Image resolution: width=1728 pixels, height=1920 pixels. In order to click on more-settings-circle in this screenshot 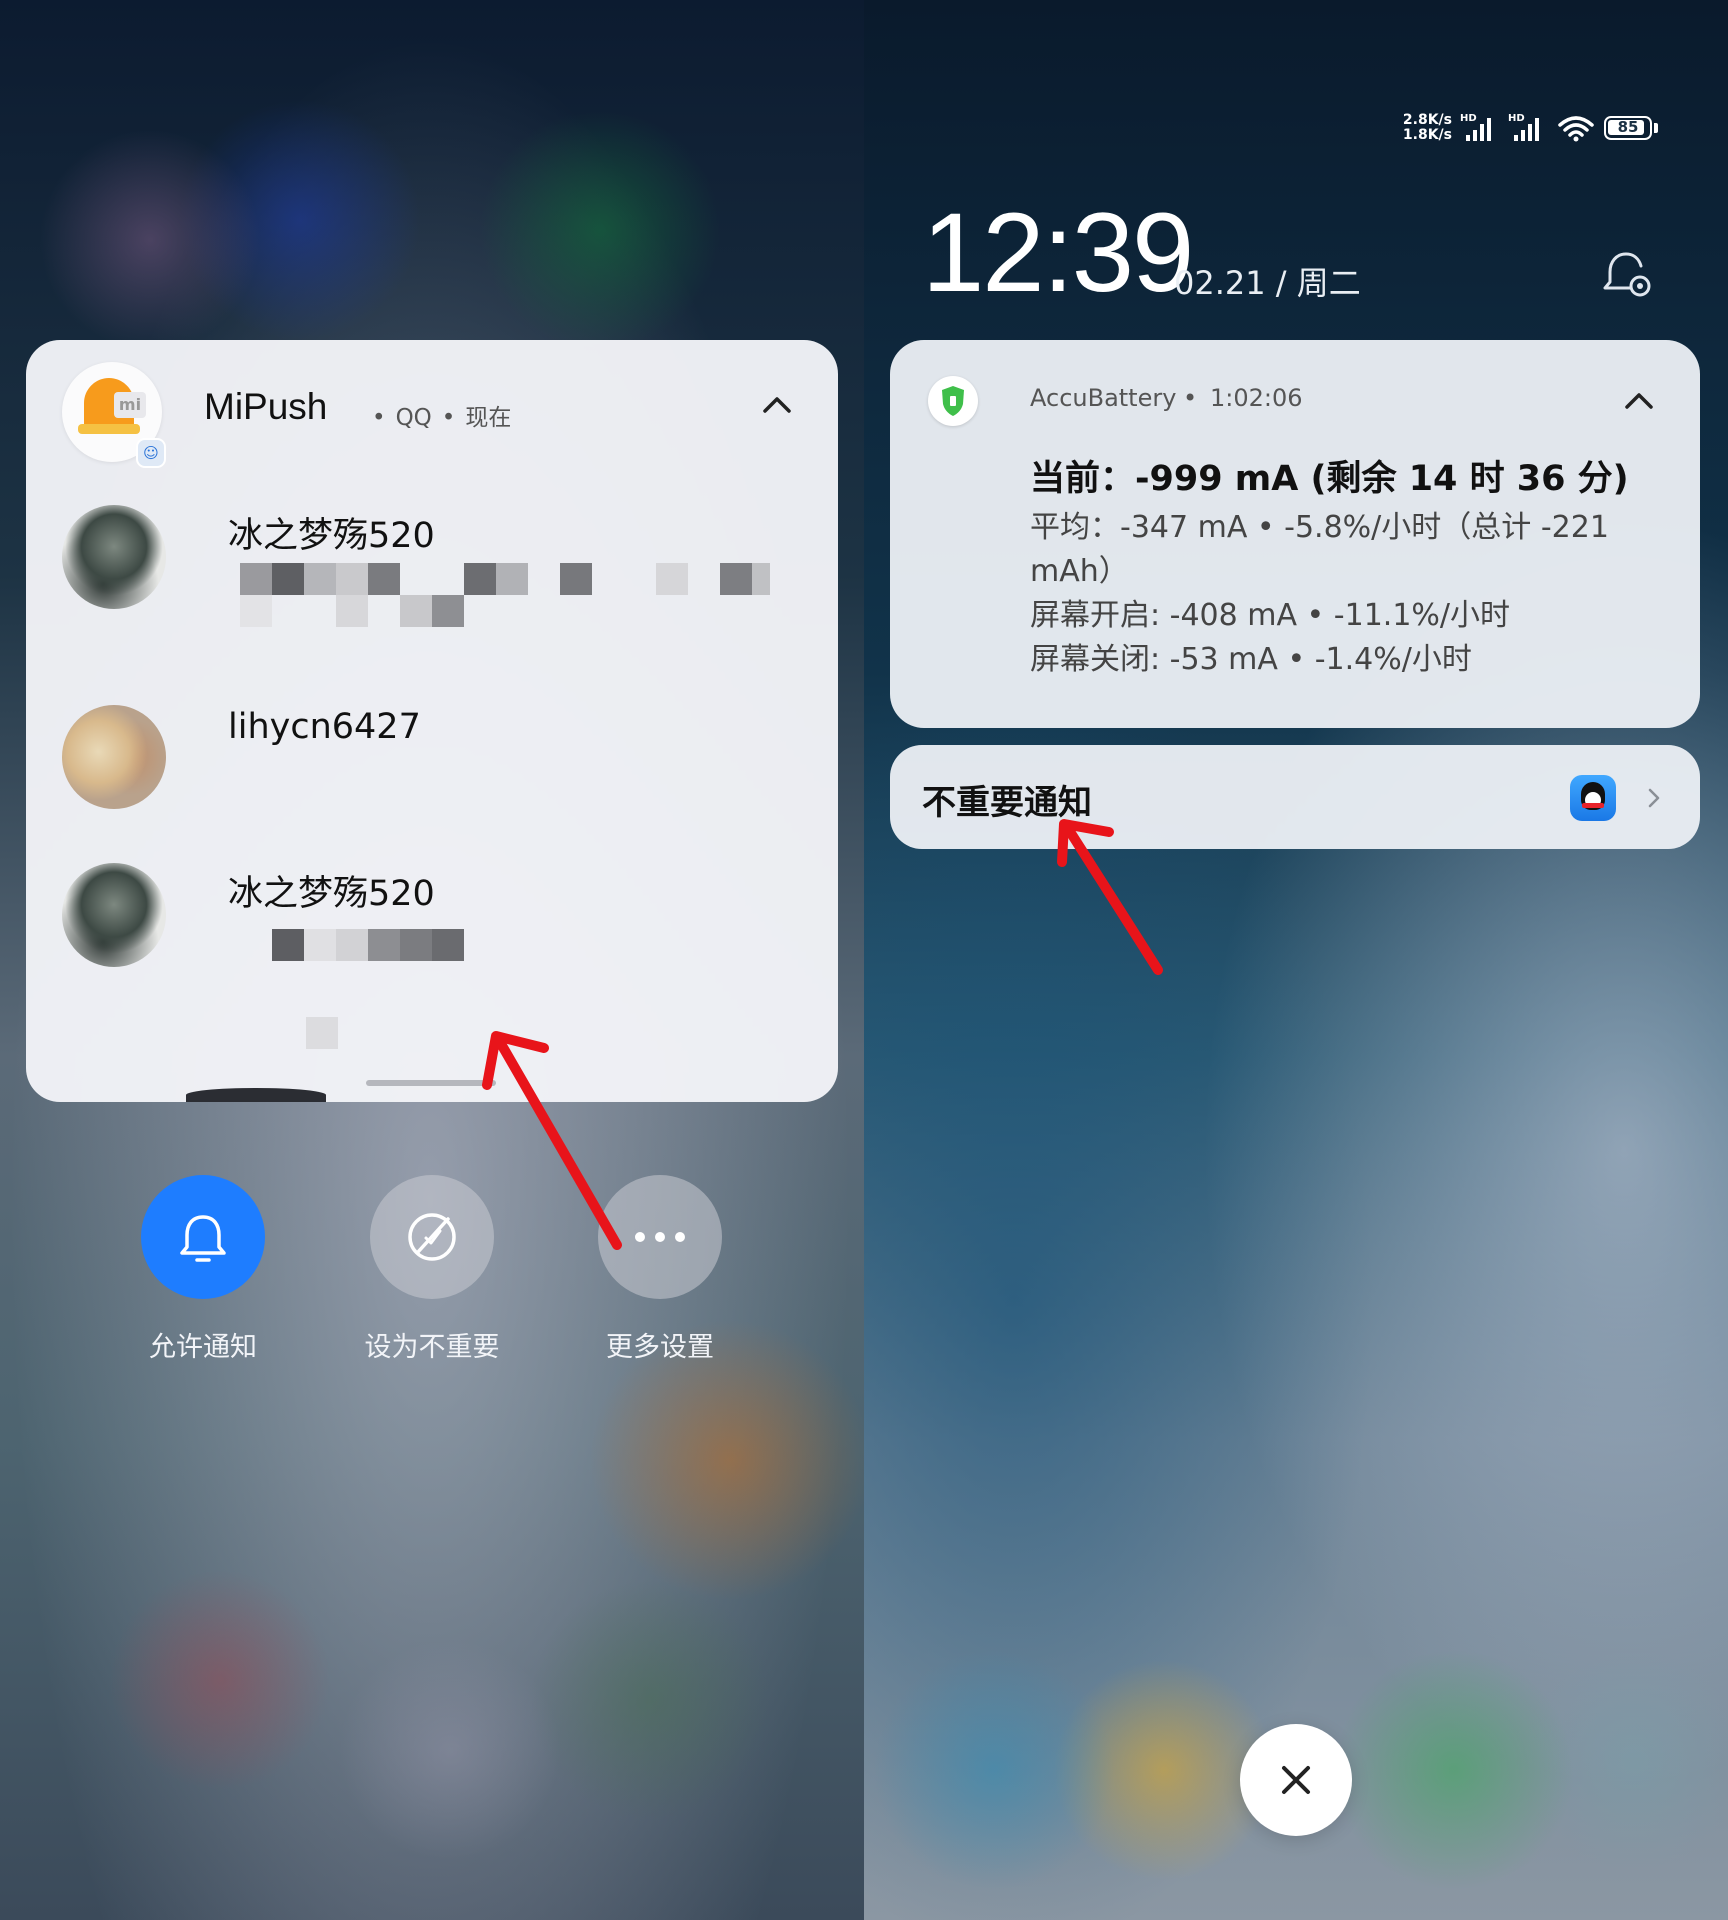, I will do `click(660, 1237)`.